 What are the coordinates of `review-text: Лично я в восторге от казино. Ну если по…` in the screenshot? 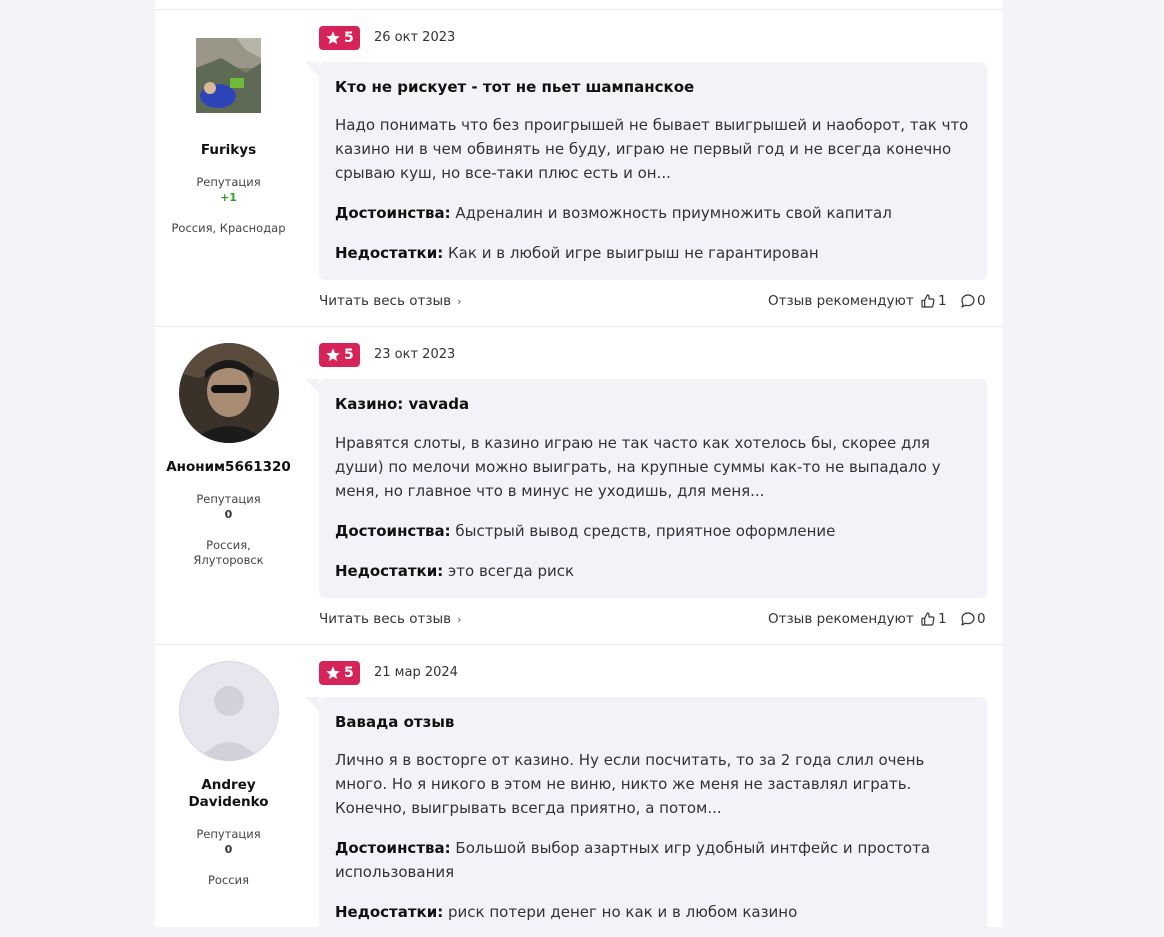 It's located at (630, 784).